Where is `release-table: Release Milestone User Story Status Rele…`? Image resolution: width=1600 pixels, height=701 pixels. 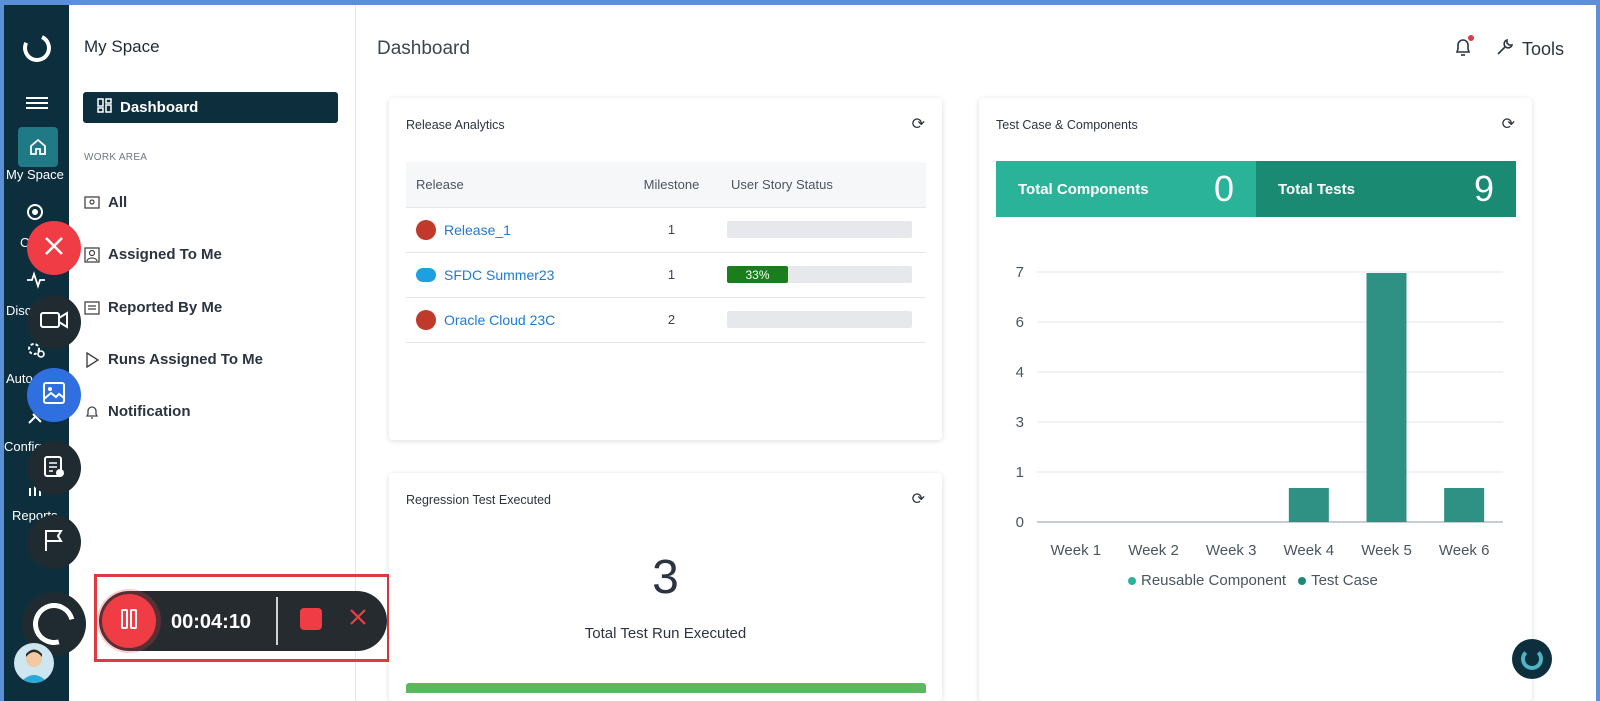 release-table: Release Milestone User Story Status Rele… is located at coordinates (666, 252).